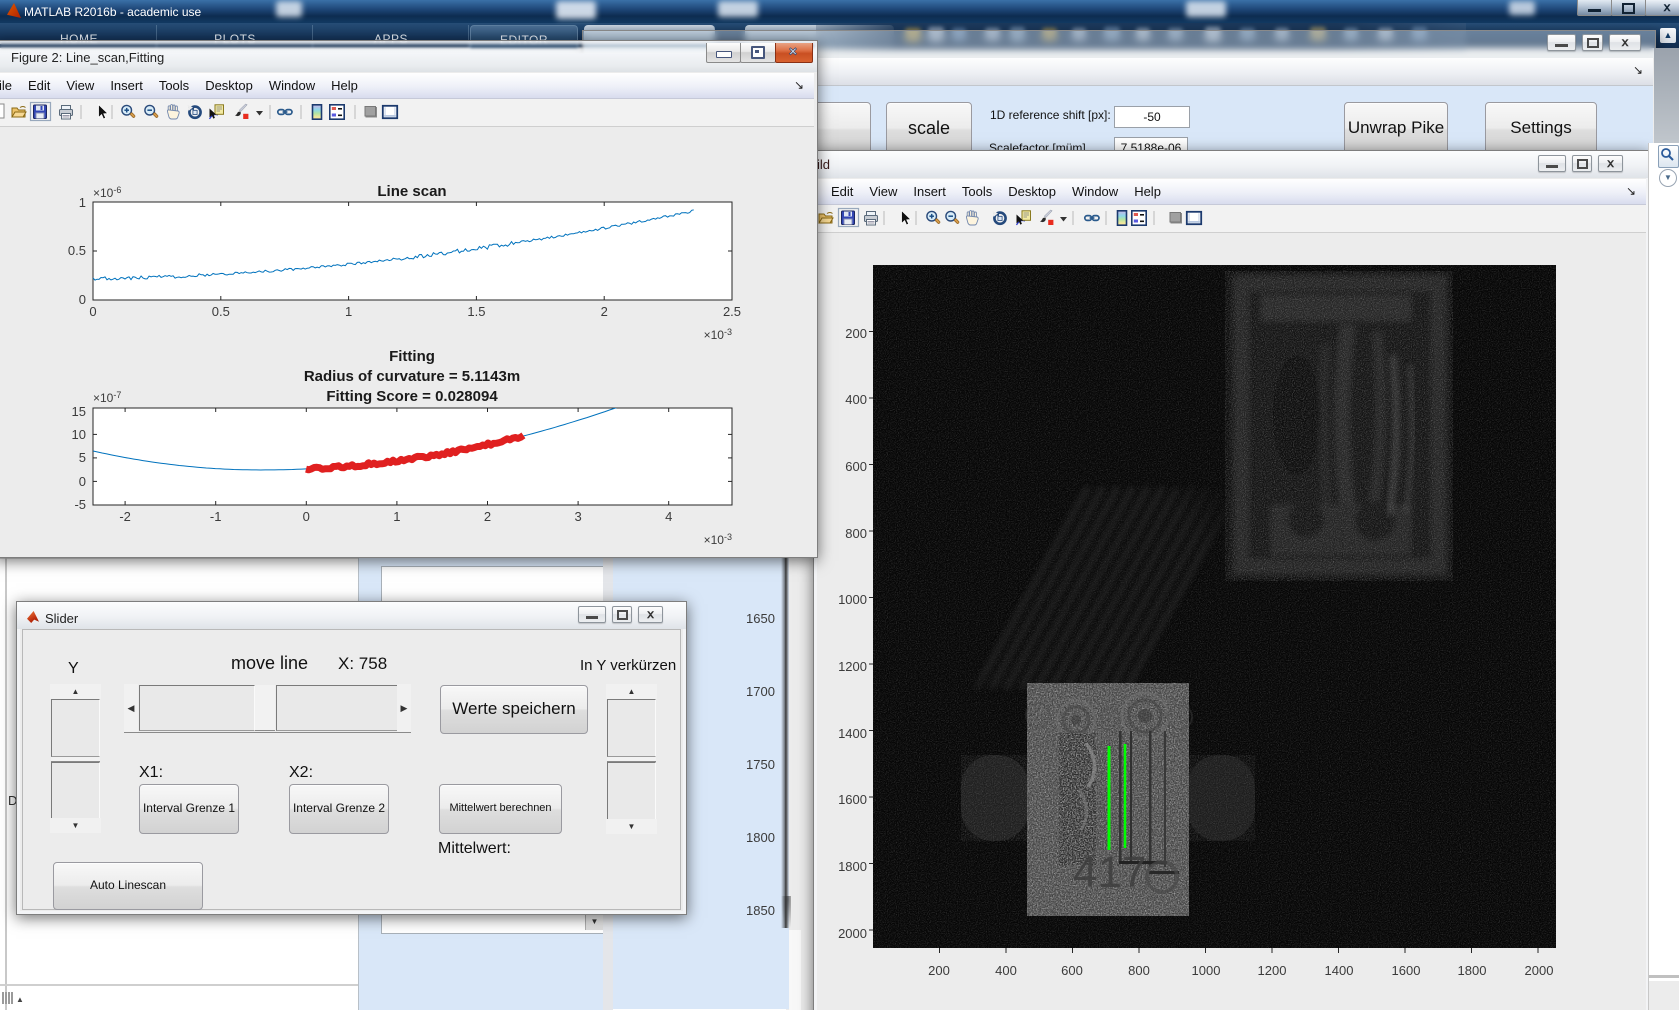 The height and width of the screenshot is (1010, 1679). Describe the element at coordinates (1109, 872) in the screenshot. I see `svg-text: 417` at that location.